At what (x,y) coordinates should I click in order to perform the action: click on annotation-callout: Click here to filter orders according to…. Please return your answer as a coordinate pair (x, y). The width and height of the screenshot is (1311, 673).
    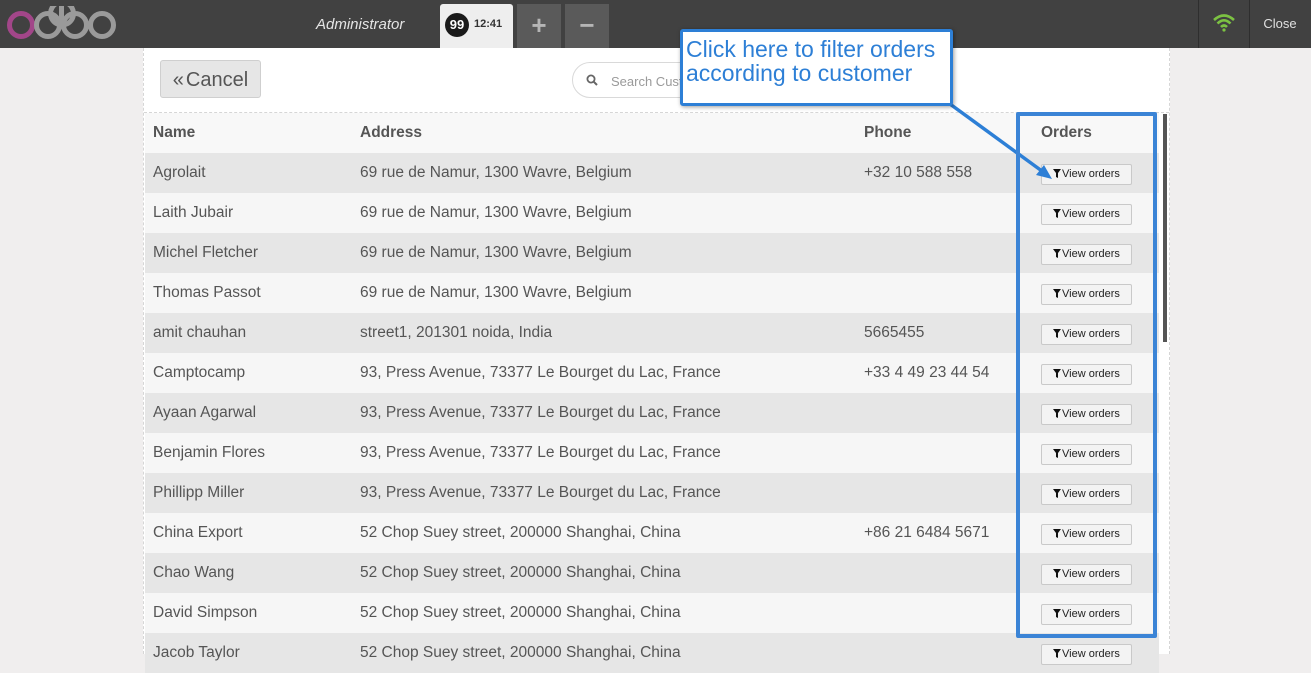
    Looking at the image, I should click on (816, 67).